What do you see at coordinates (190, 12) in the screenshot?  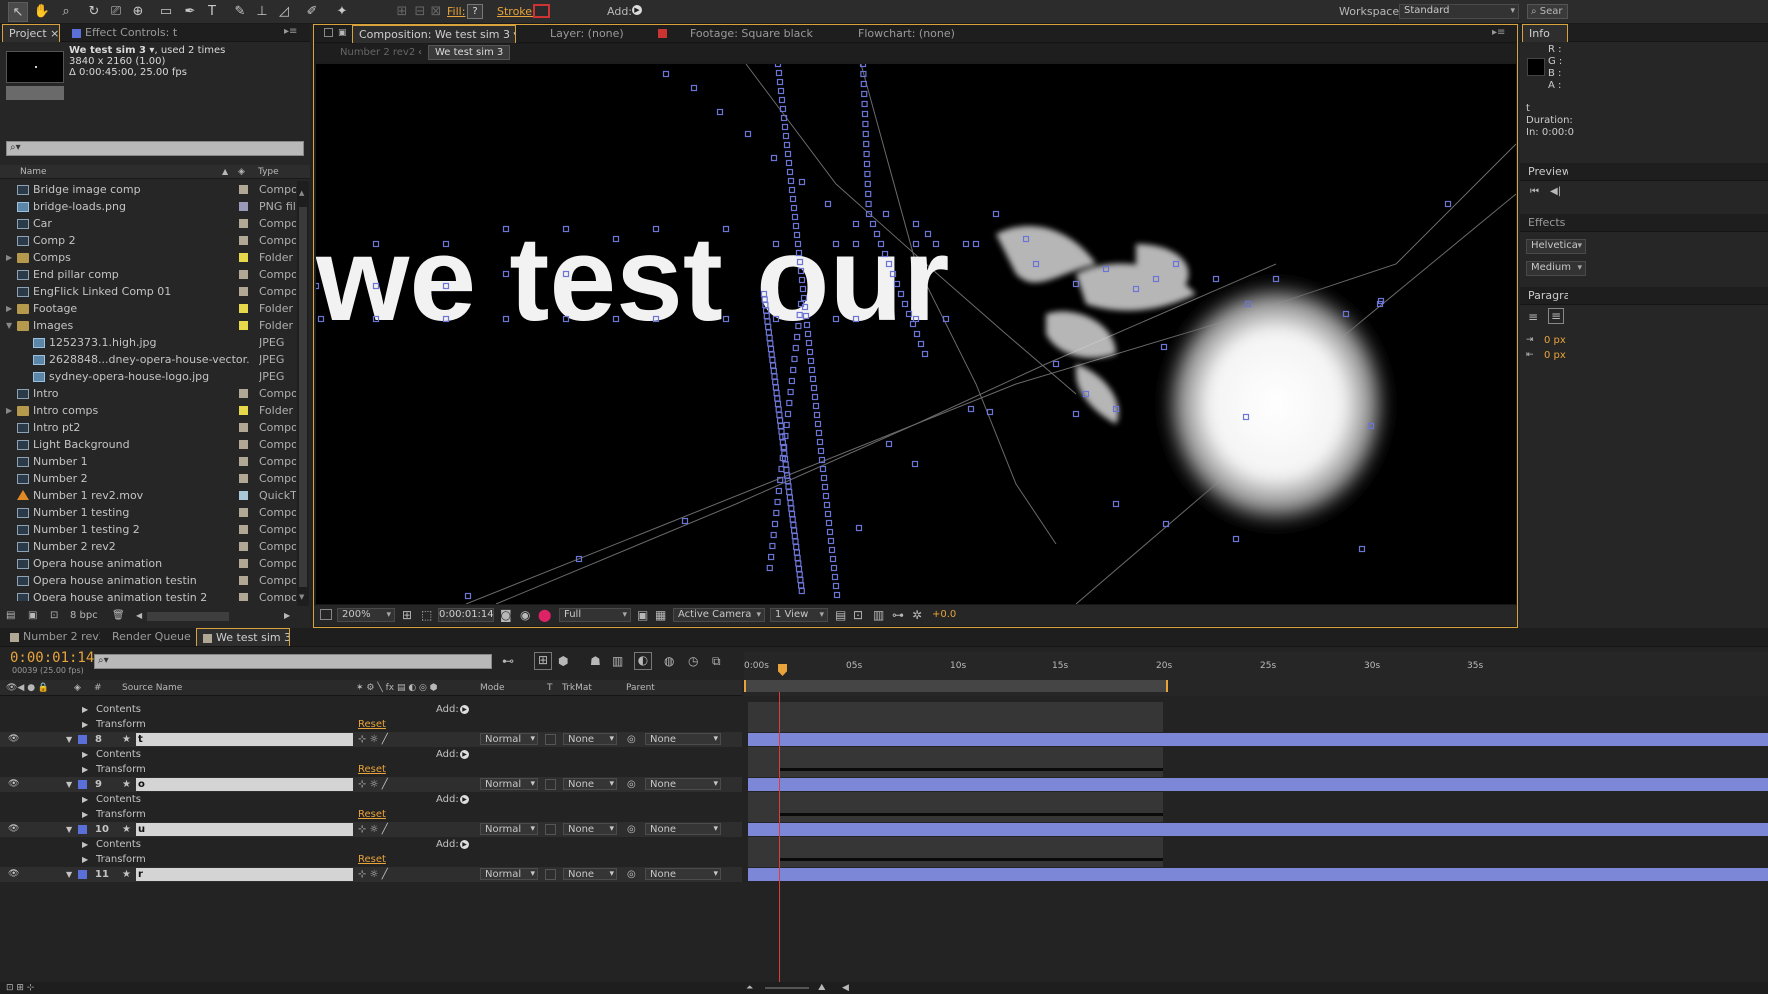 I see `pen-tool-icon: ✒` at bounding box center [190, 12].